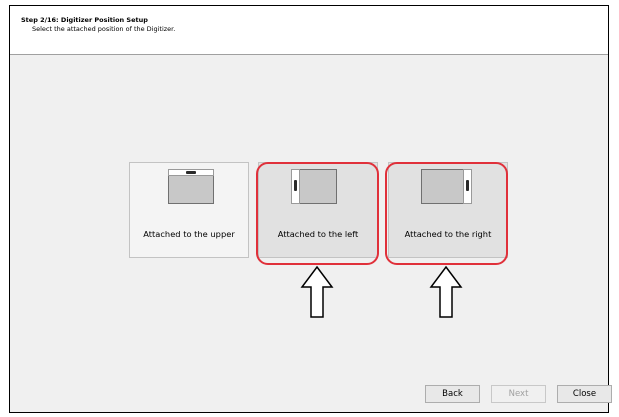 The image size is (619, 417). I want to click on option-label: Attached to the upper, so click(189, 234).